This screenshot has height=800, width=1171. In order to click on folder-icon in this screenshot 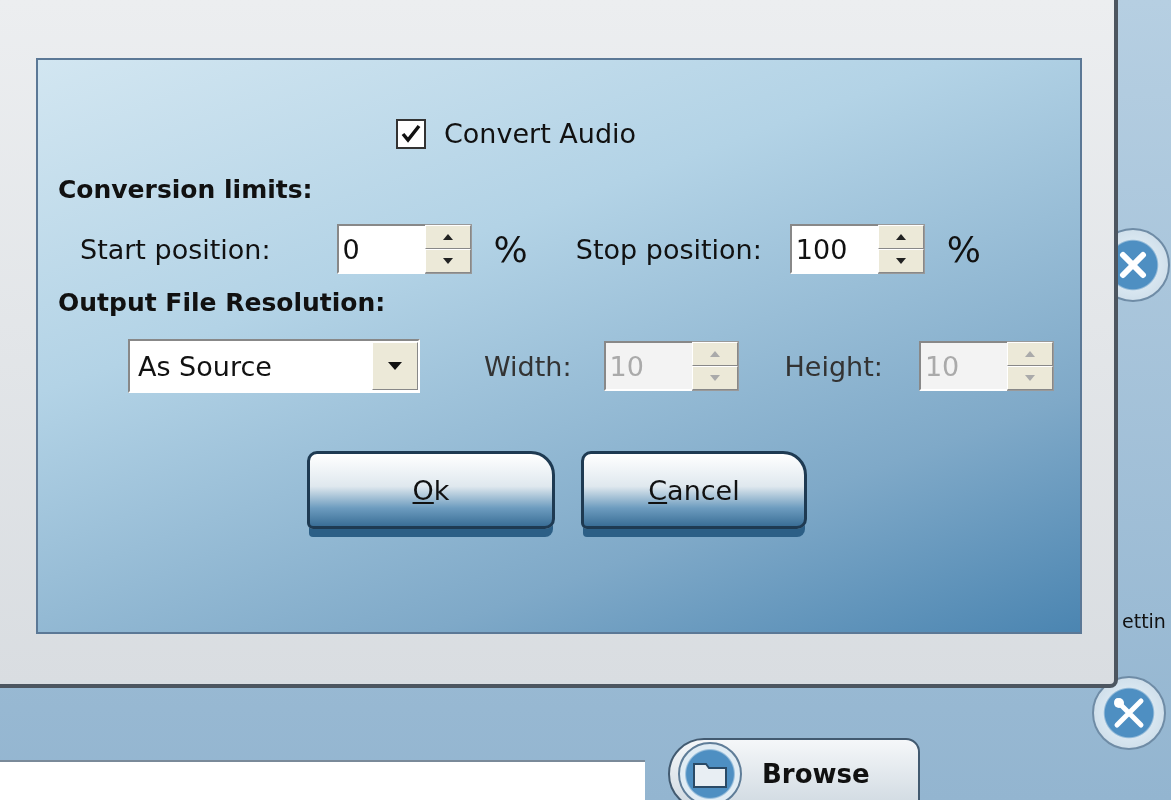, I will do `click(710, 774)`.